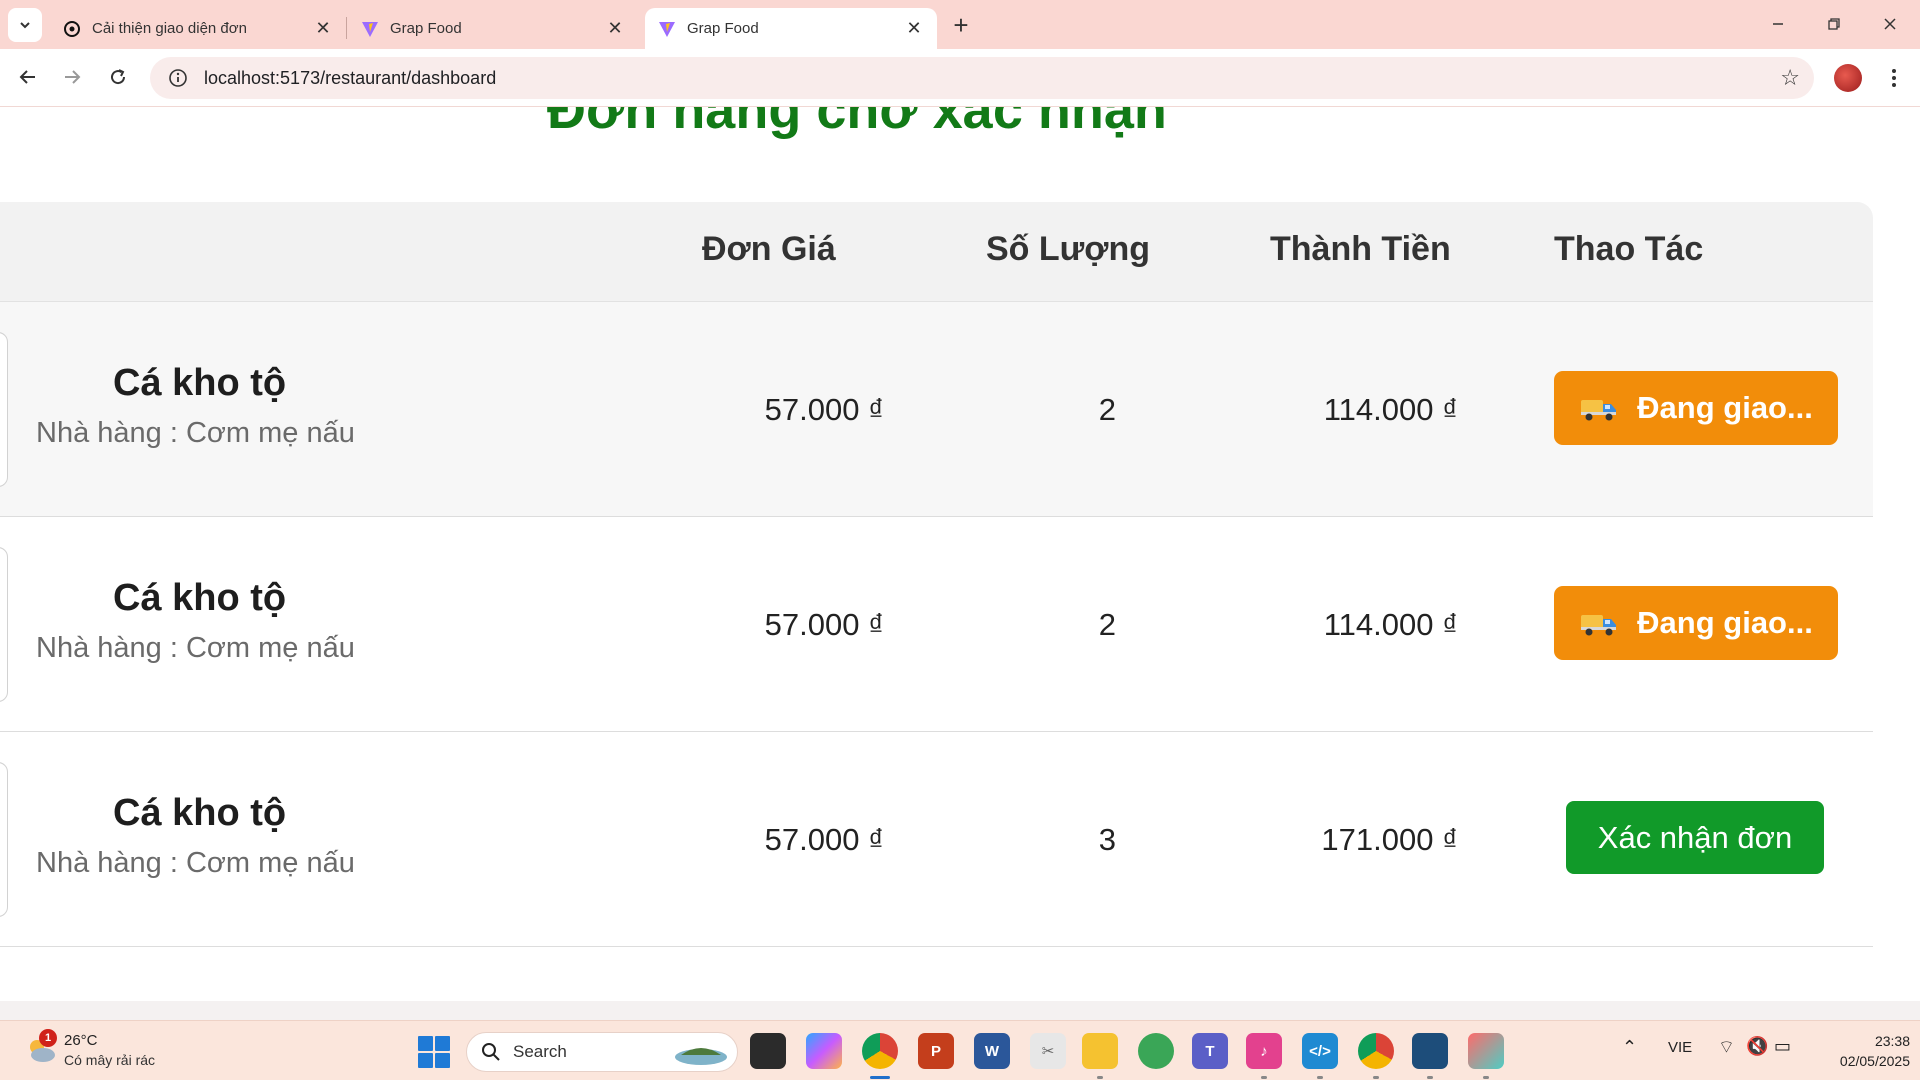  Describe the element at coordinates (1726, 1047) in the screenshot. I see `wifi-icon: ⌔` at that location.